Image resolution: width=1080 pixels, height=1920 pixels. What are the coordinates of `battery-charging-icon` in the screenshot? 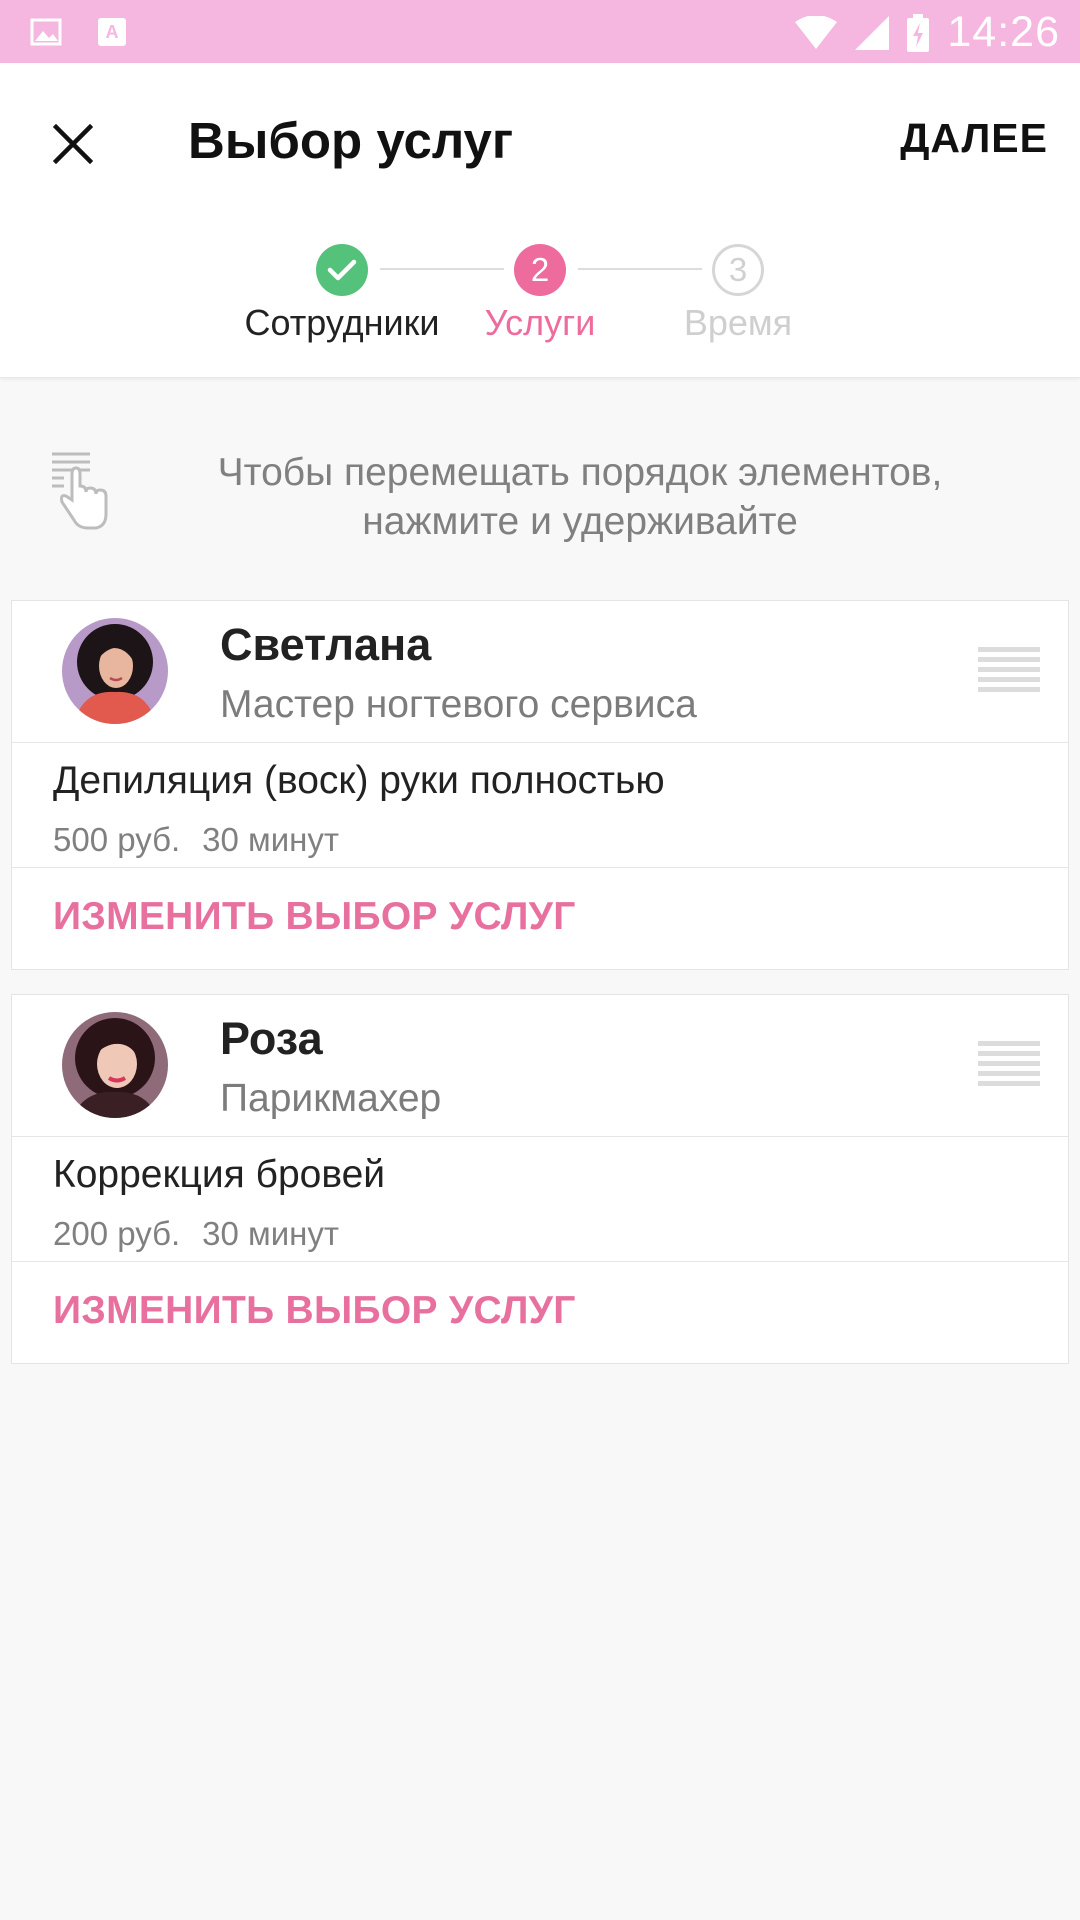 It's located at (918, 32).